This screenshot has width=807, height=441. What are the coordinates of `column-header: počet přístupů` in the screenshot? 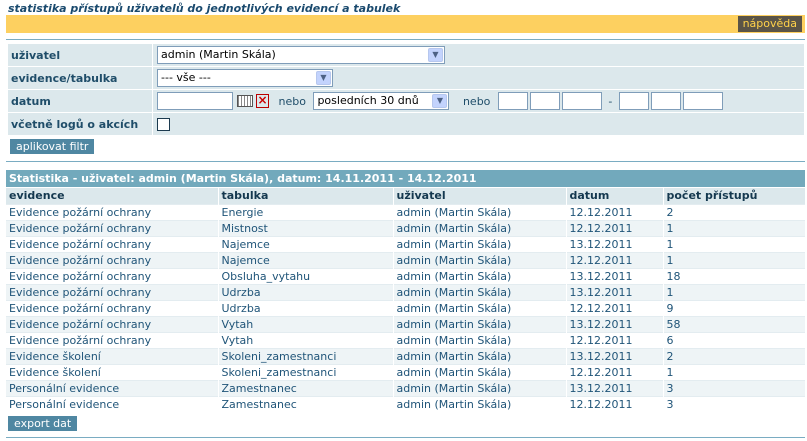 It's located at (734, 196).